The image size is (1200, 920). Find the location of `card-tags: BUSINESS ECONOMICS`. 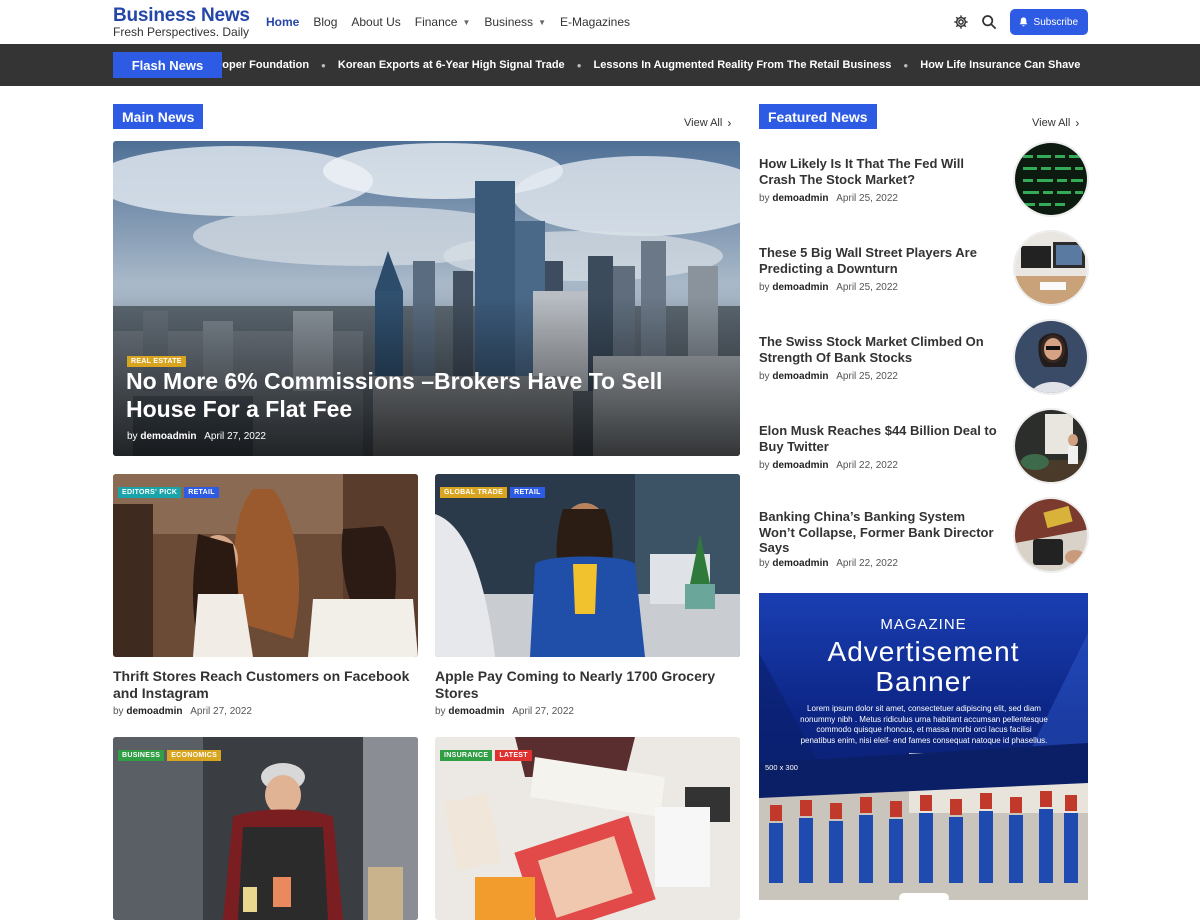

card-tags: BUSINESS ECONOMICS is located at coordinates (171, 753).